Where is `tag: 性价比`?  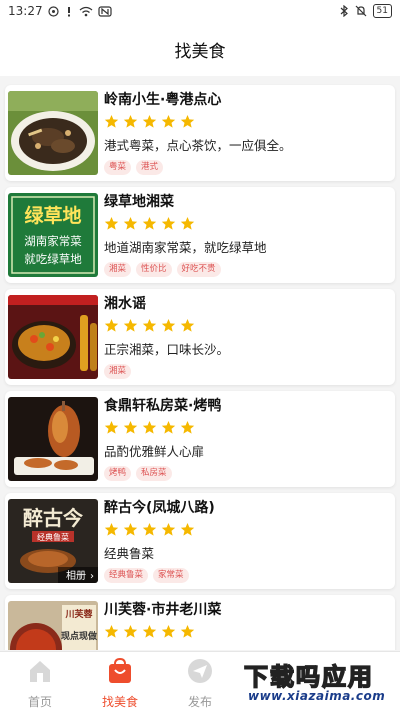
tag: 性价比 is located at coordinates (154, 269).